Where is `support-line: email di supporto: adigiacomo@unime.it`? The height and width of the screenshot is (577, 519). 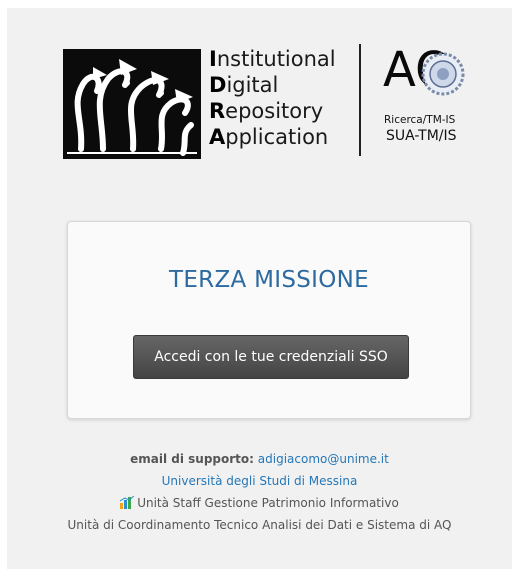 support-line: email di supporto: adigiacomo@unime.it is located at coordinates (259, 459).